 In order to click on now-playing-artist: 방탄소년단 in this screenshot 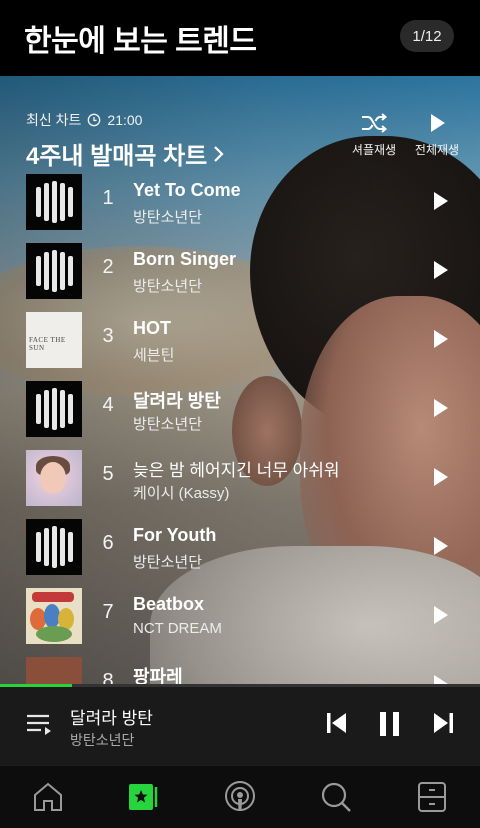, I will do `click(102, 740)`.